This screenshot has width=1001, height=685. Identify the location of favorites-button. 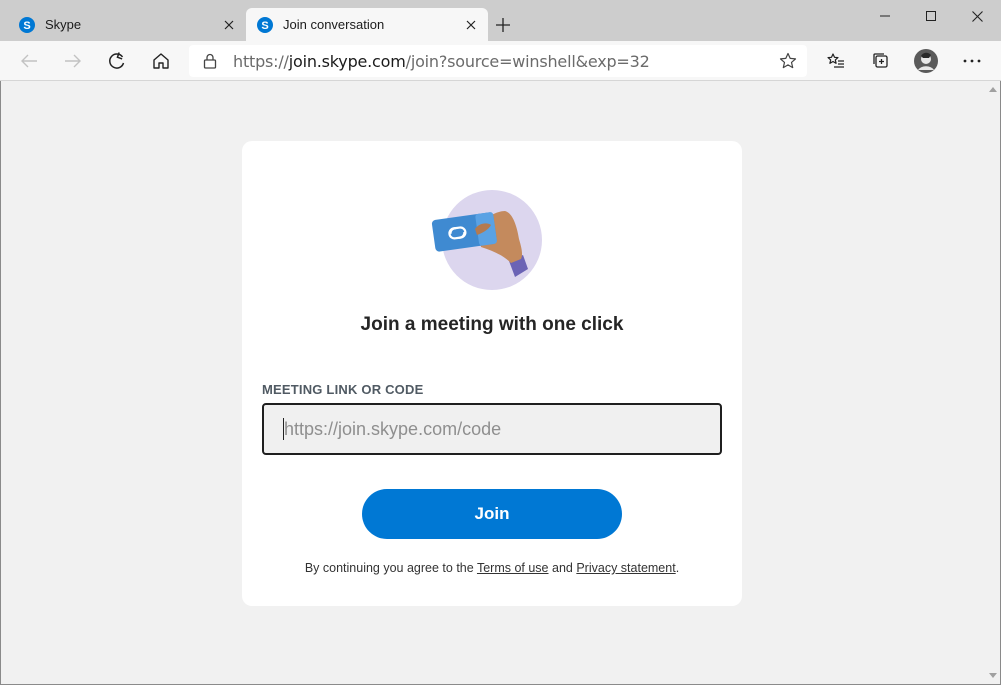
(836, 61).